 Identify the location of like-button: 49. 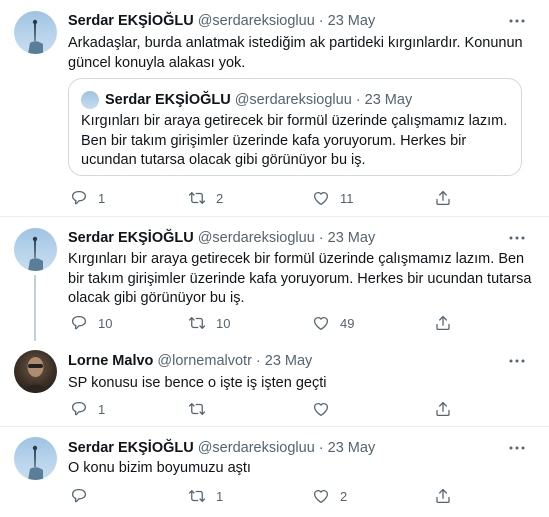
(333, 323).